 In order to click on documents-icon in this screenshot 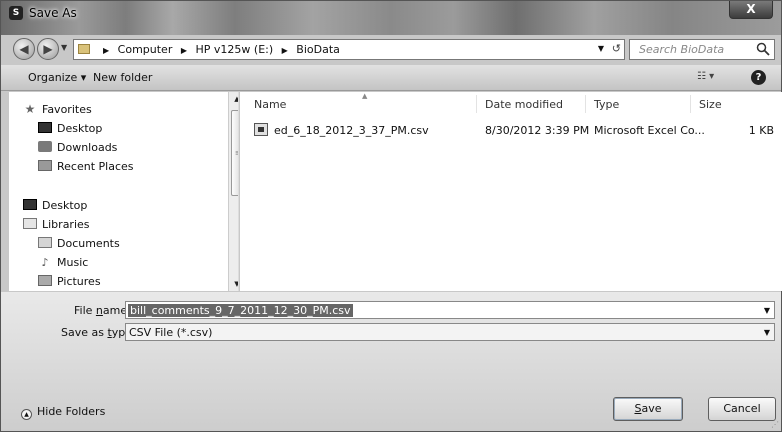, I will do `click(45, 242)`.